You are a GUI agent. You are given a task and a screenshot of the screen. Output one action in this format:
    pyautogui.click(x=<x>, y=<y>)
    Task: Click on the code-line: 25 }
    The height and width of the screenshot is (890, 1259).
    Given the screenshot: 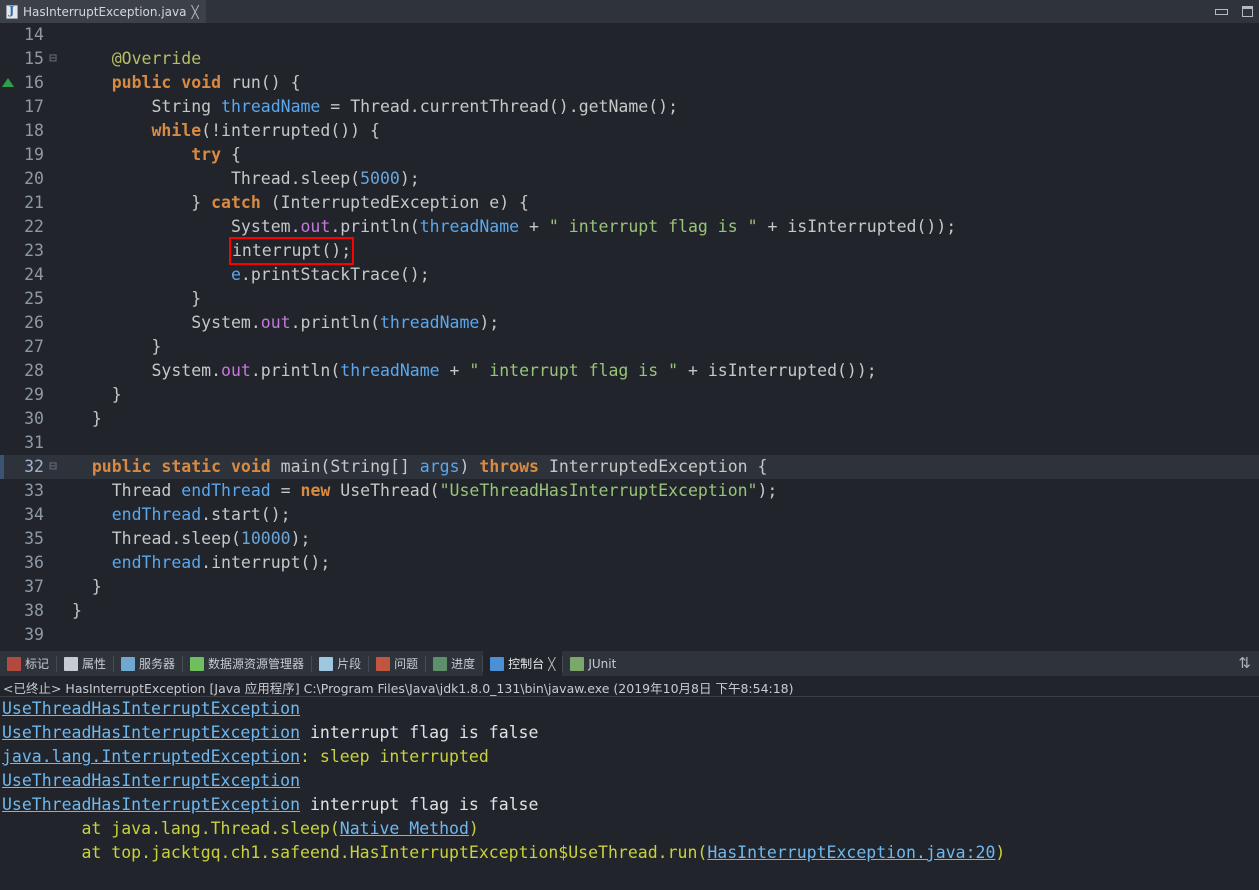 What is the action you would take?
    pyautogui.click(x=629, y=299)
    